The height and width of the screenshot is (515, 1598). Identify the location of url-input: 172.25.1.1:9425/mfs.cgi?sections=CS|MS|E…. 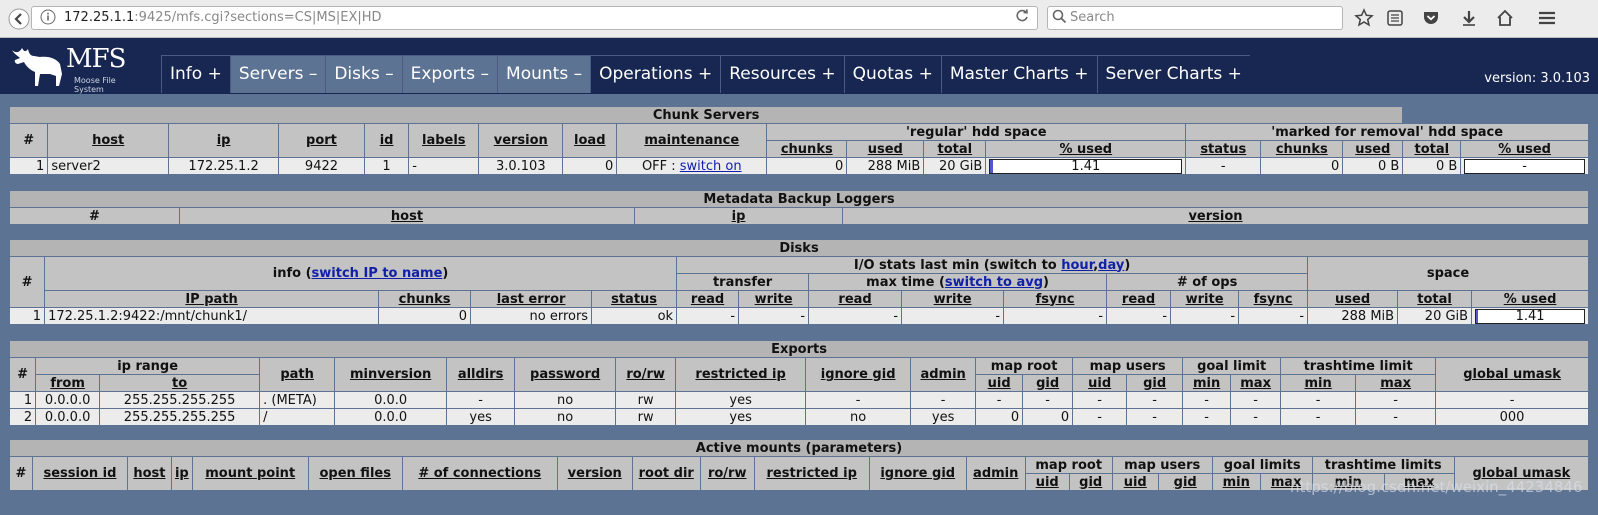
(534, 18).